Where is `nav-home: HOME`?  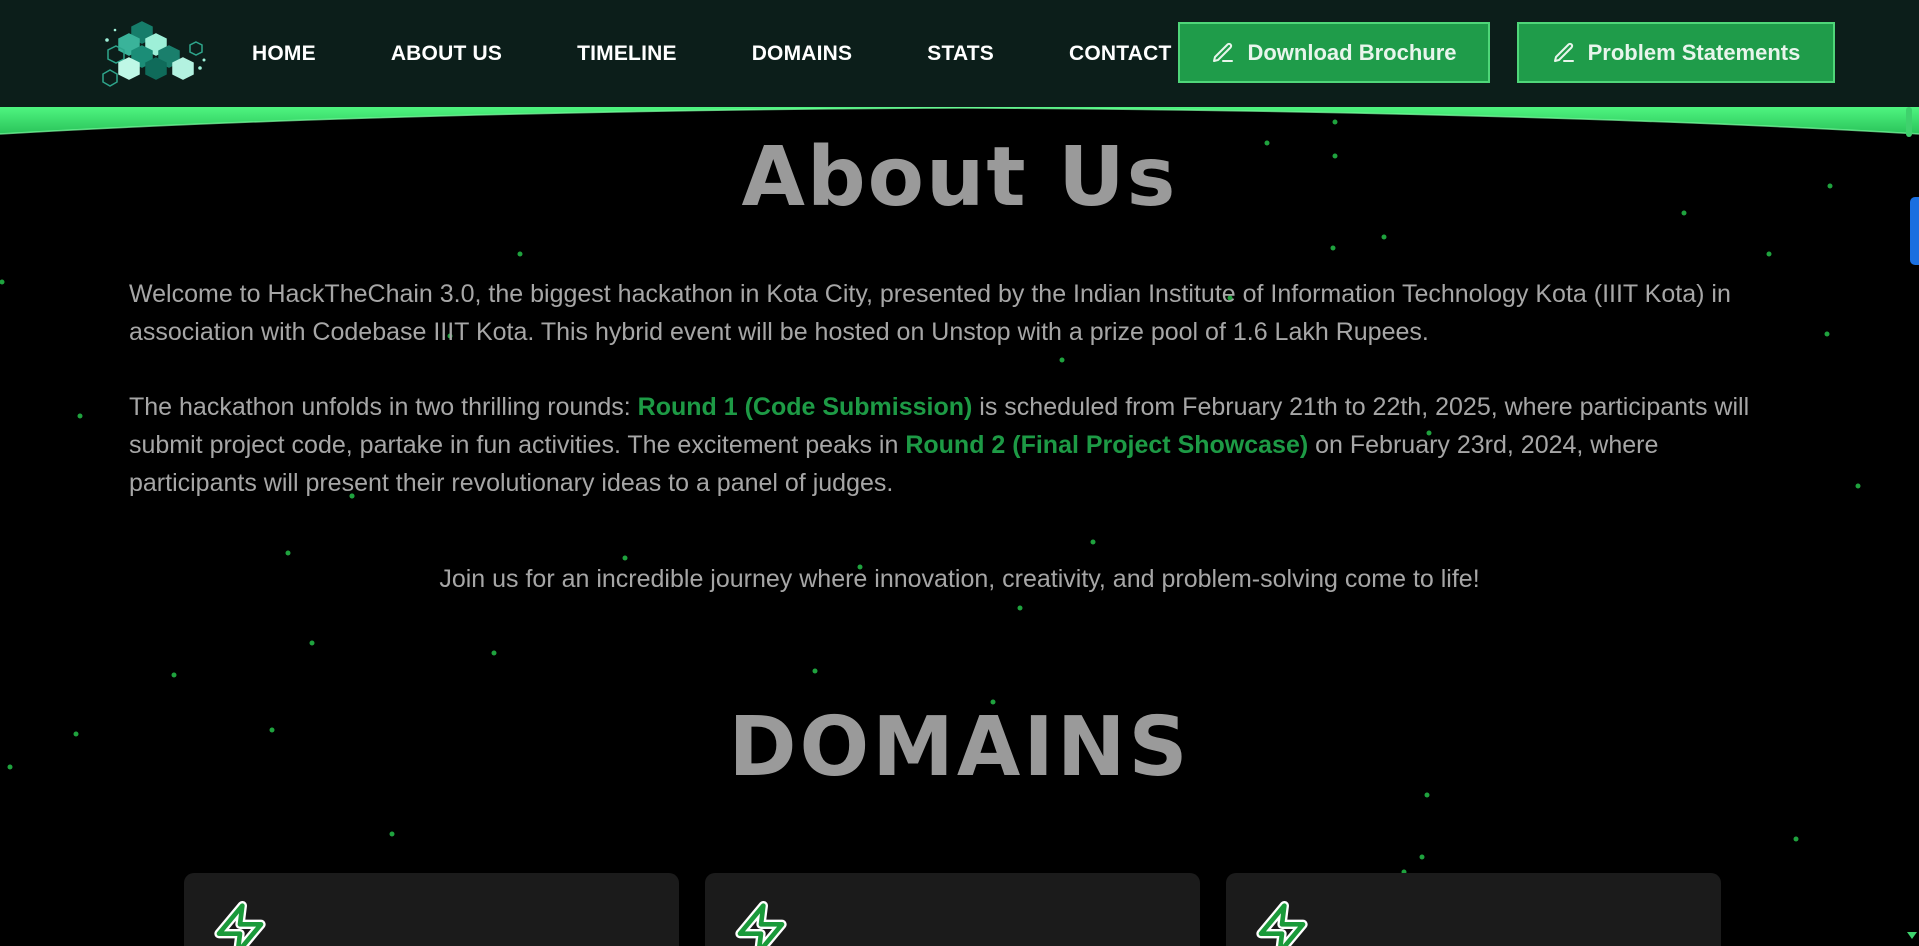
nav-home: HOME is located at coordinates (284, 54).